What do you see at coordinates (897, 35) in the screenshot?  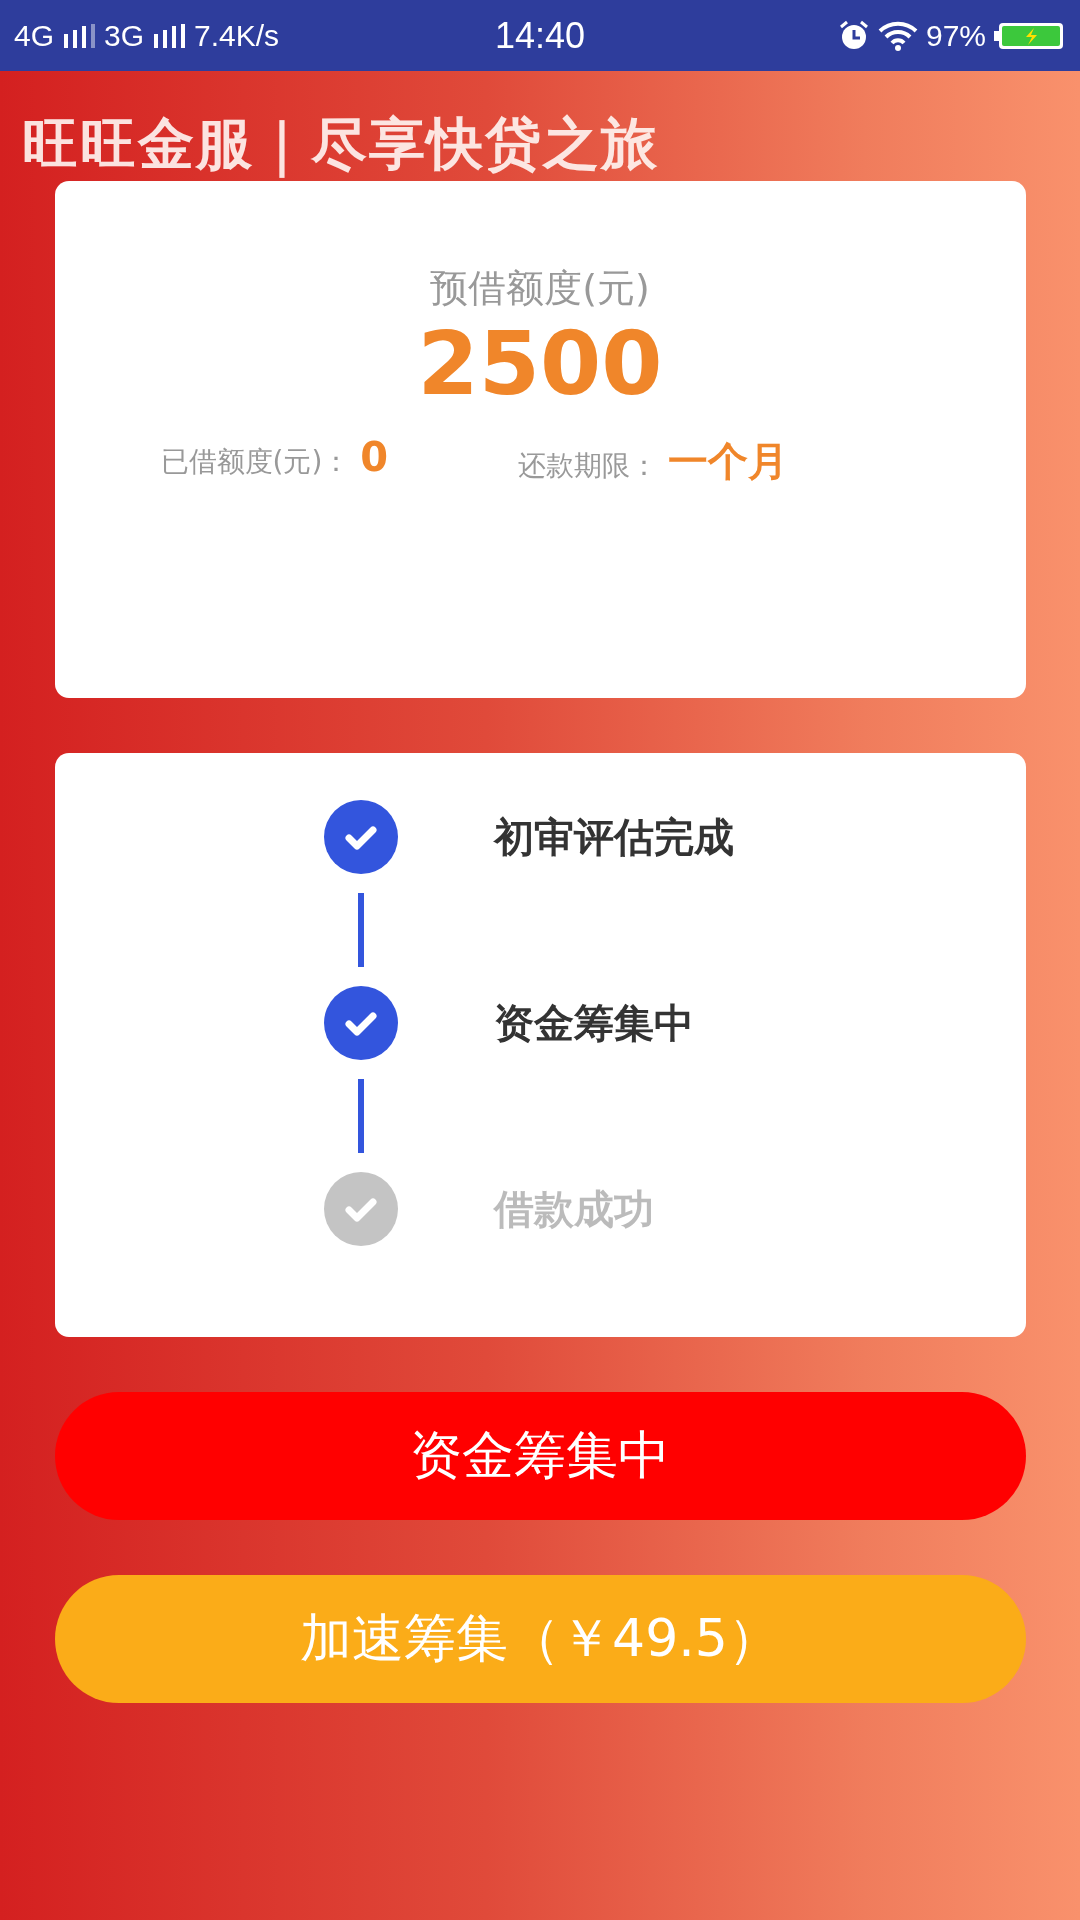 I see `wifi-icon` at bounding box center [897, 35].